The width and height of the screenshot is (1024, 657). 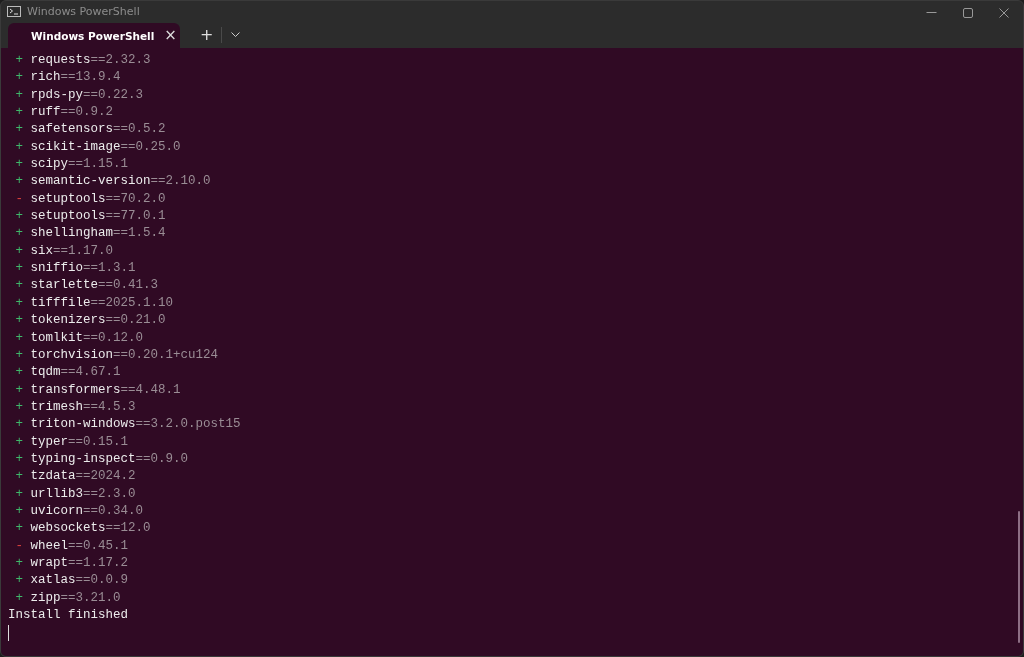 I want to click on package-line: setuptools==77.0.1, so click(x=98, y=217).